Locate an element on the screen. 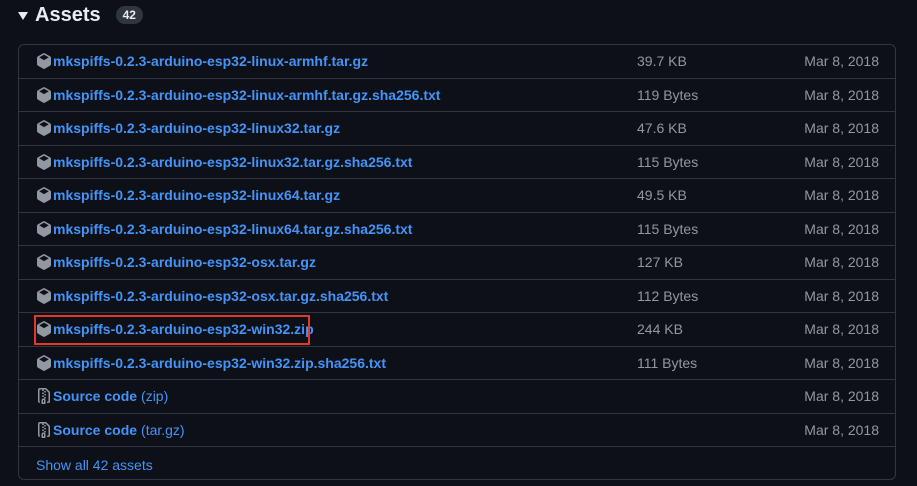 This screenshot has width=917, height=486. asset-size: 39.7 KB is located at coordinates (662, 61).